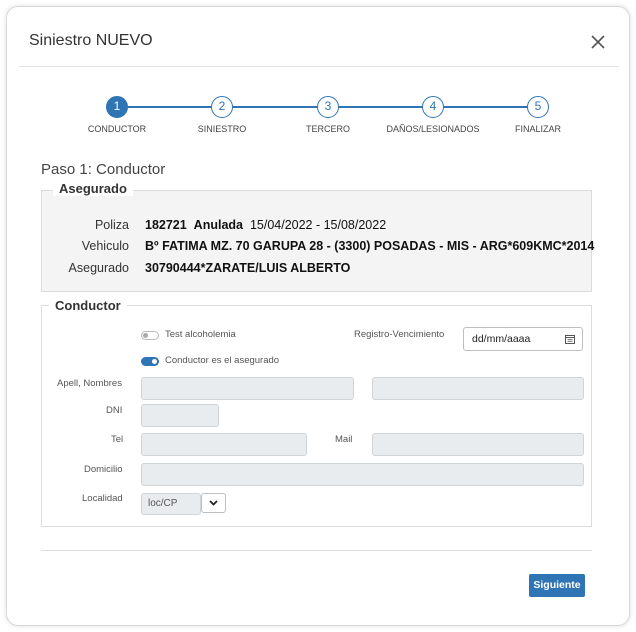 This screenshot has height=632, width=636. Describe the element at coordinates (316, 550) in the screenshot. I see `footer-divider` at that location.